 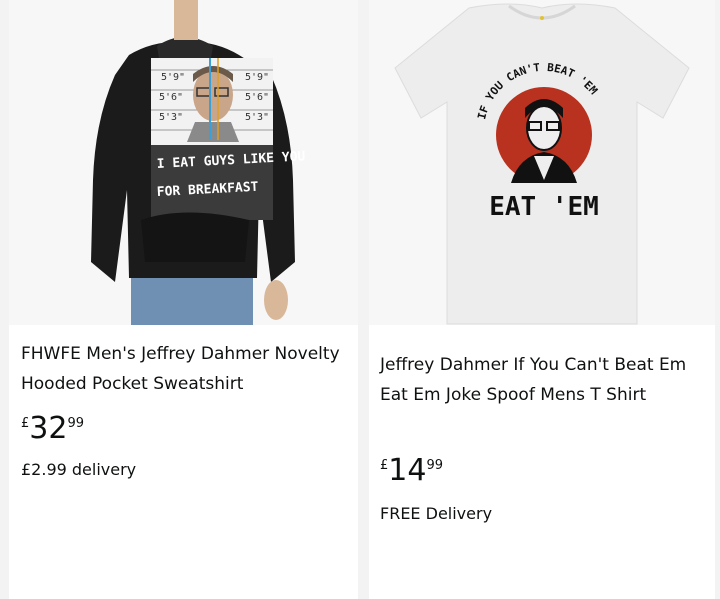 I want to click on delivery-info: £2.99 delivery, so click(x=79, y=469).